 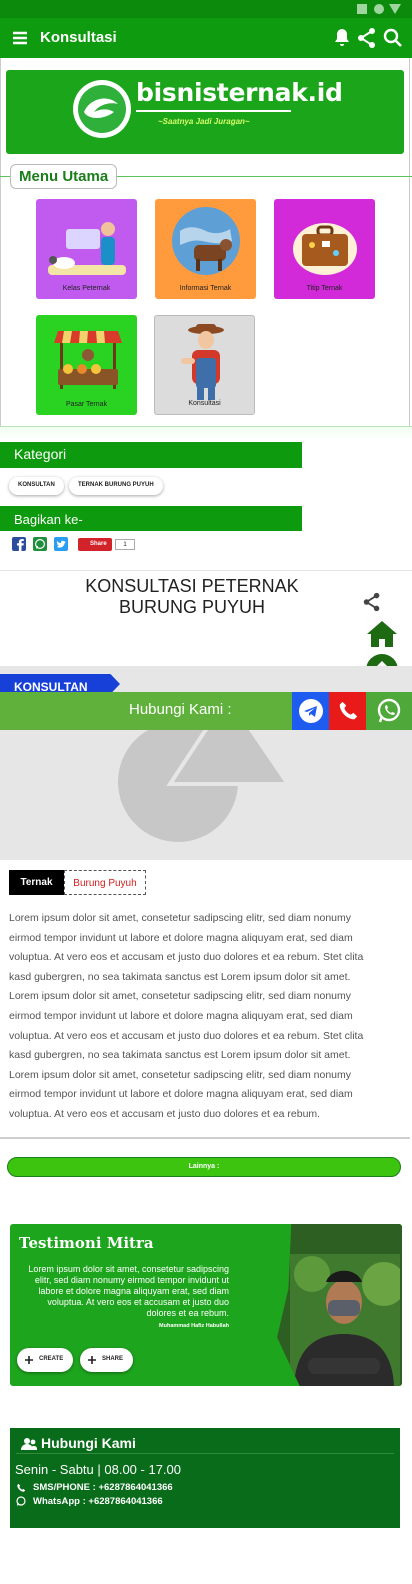 What do you see at coordinates (88, 360) in the screenshot?
I see `market-stall-icon` at bounding box center [88, 360].